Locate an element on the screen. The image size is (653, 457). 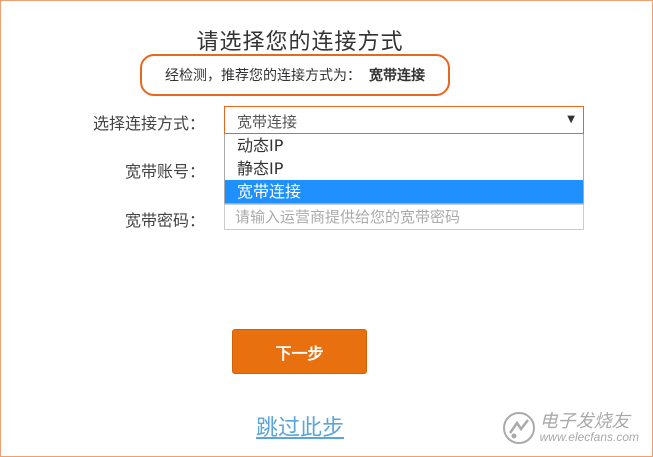
watermark: 电子发烧友 www.elecfans.com is located at coordinates (570, 428).